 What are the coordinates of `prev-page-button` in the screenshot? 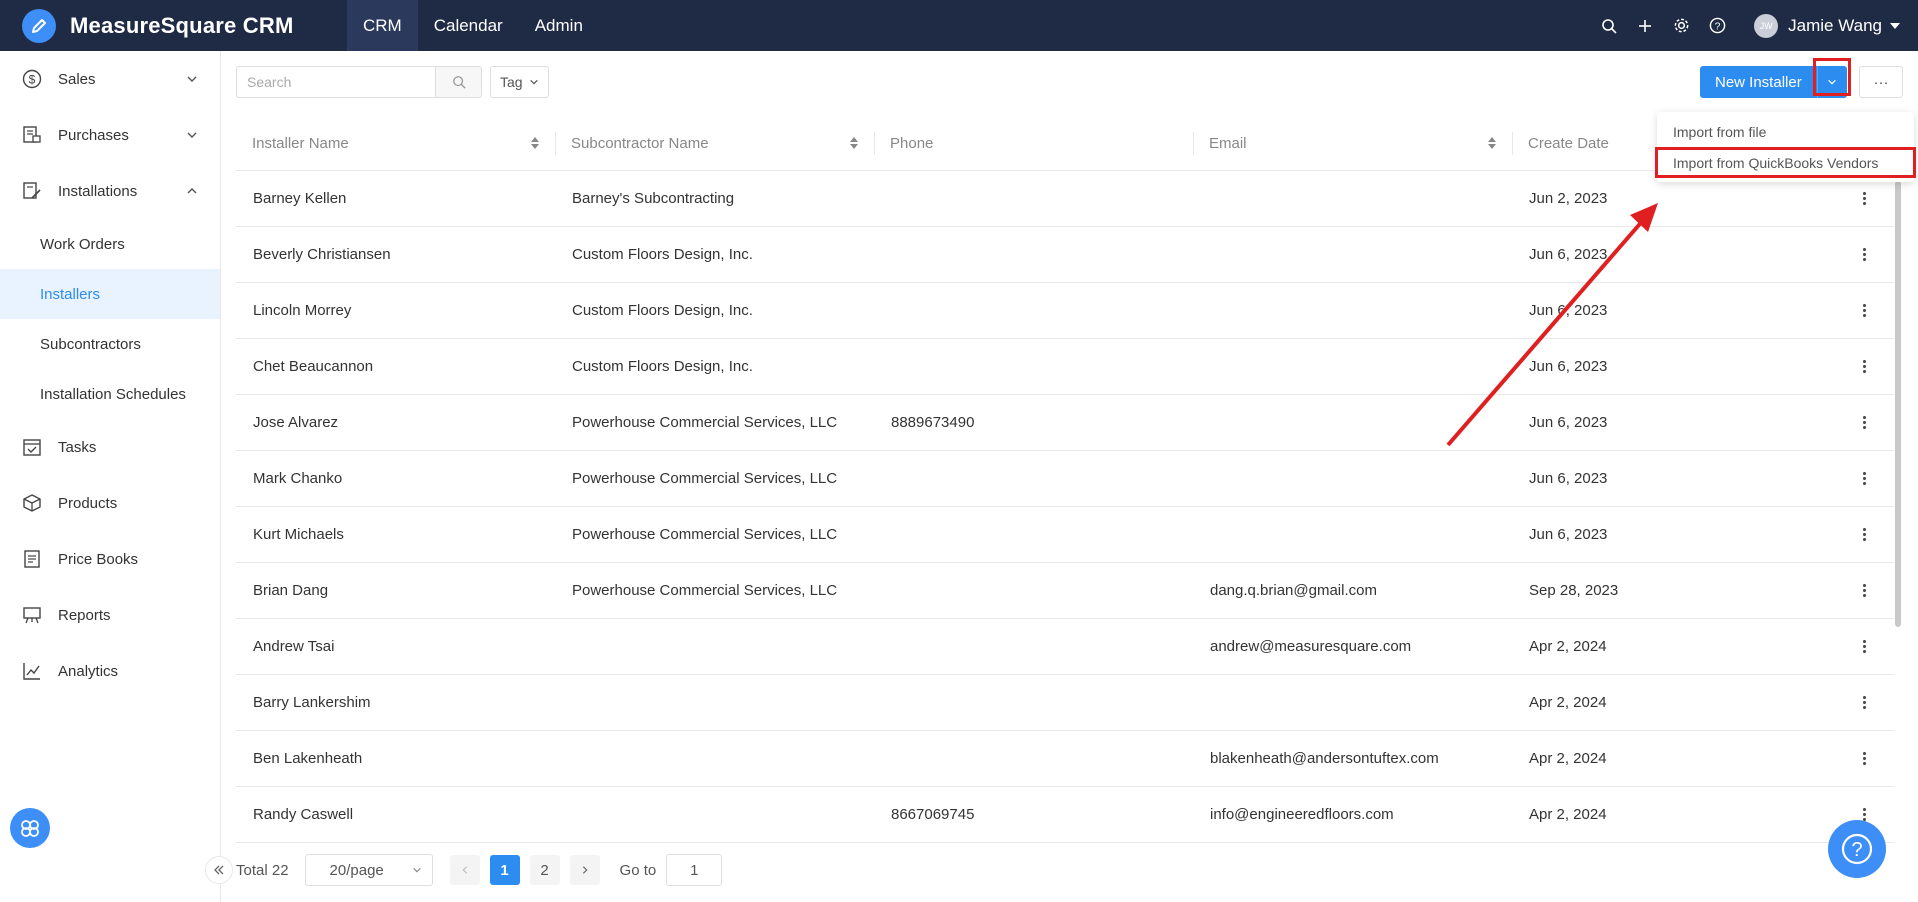 It's located at (464, 870).